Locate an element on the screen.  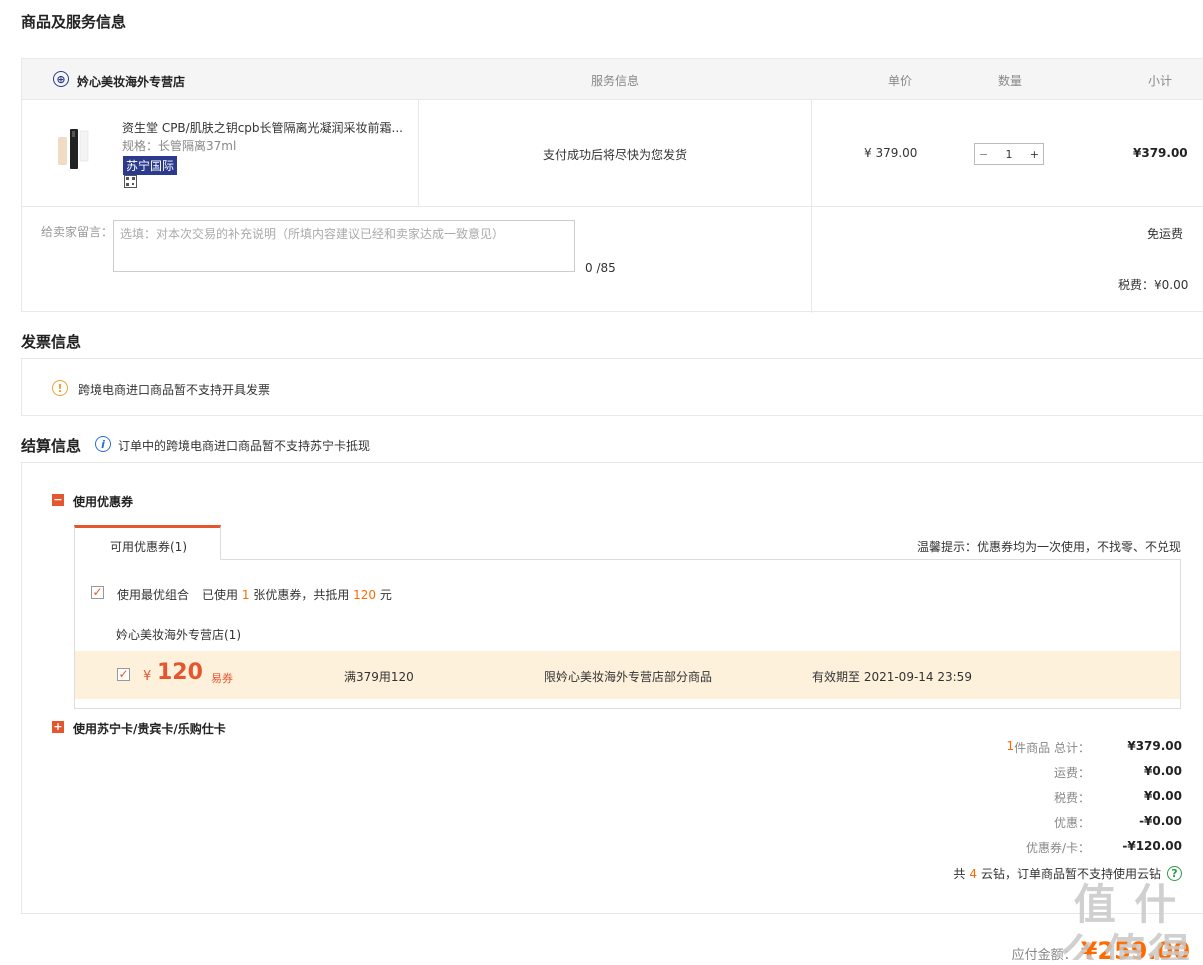
invoice-section-title: 发票信息 is located at coordinates (51, 342).